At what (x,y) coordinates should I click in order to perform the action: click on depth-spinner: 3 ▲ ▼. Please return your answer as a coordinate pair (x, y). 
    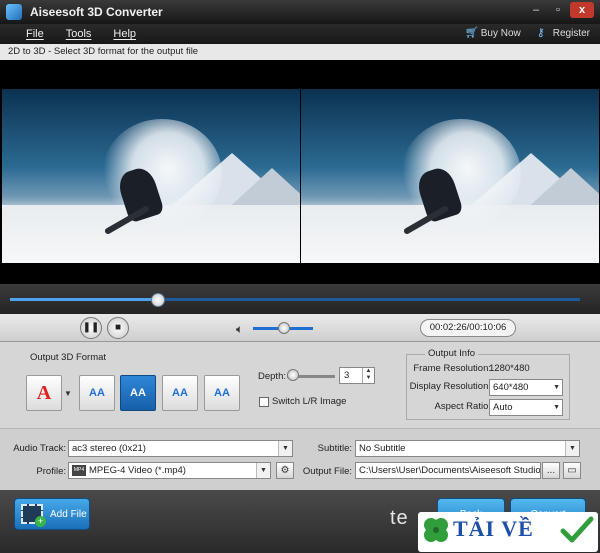
    Looking at the image, I should click on (357, 375).